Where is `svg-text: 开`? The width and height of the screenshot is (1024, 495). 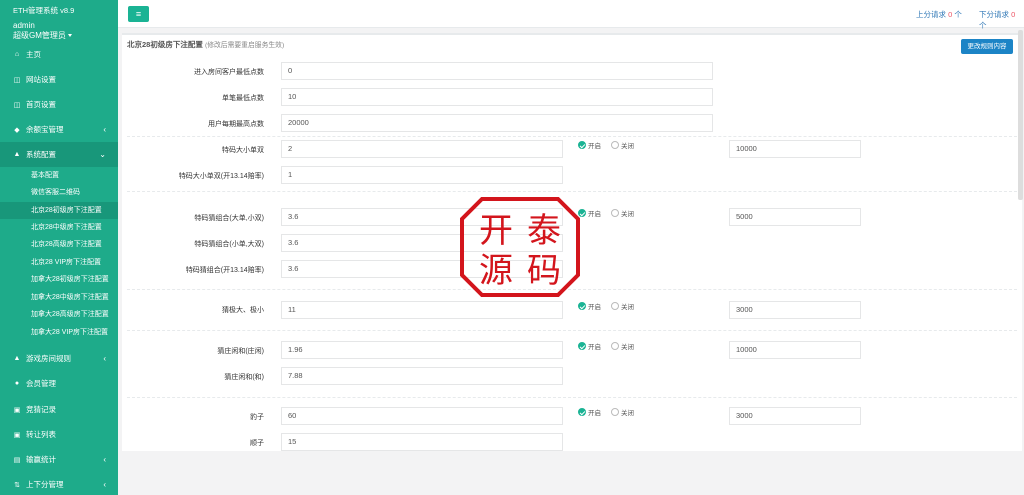 svg-text: 开 is located at coordinates (496, 231).